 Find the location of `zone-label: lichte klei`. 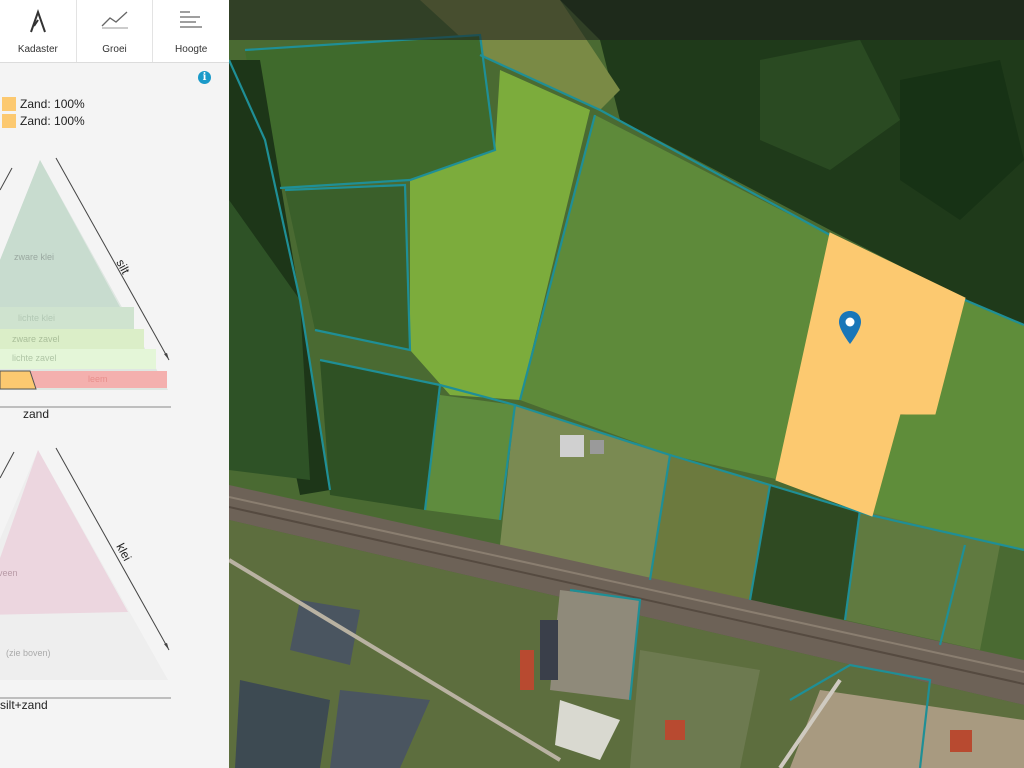

zone-label: lichte klei is located at coordinates (36, 318).